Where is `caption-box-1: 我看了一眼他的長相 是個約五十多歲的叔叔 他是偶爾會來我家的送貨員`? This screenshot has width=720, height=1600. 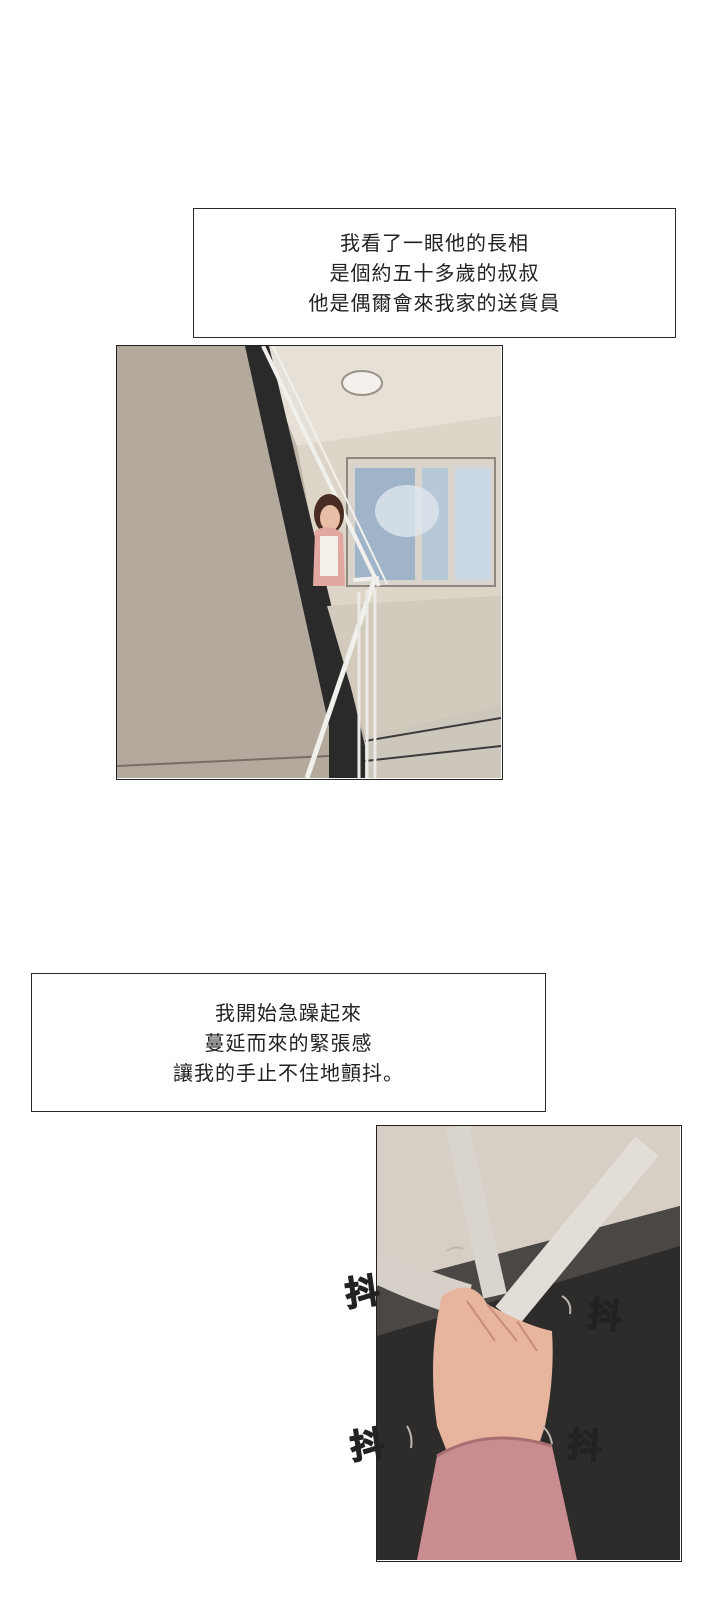
caption-box-1: 我看了一眼他的長相 是個約五十多歲的叔叔 他是偶爾會來我家的送貨員 is located at coordinates (434, 273).